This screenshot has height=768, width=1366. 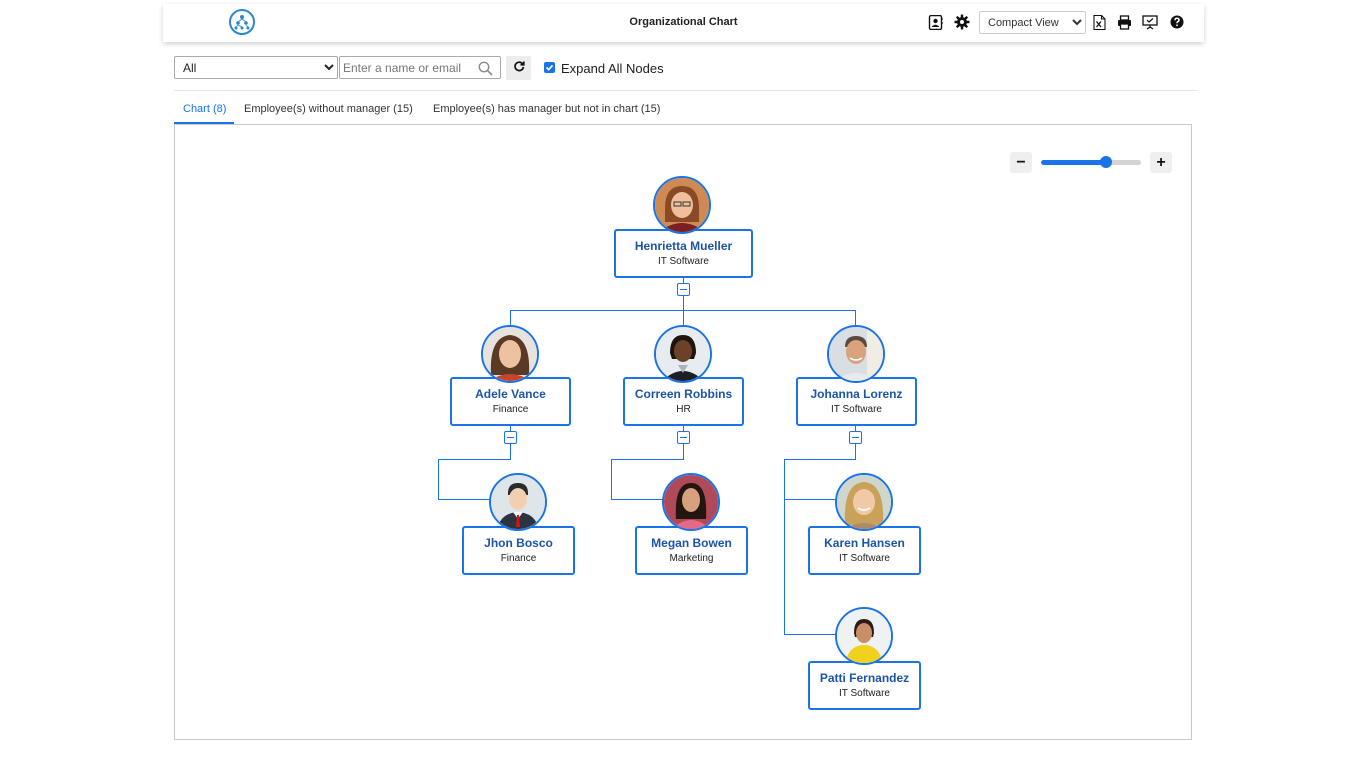 What do you see at coordinates (962, 22) in the screenshot?
I see `gear-icon` at bounding box center [962, 22].